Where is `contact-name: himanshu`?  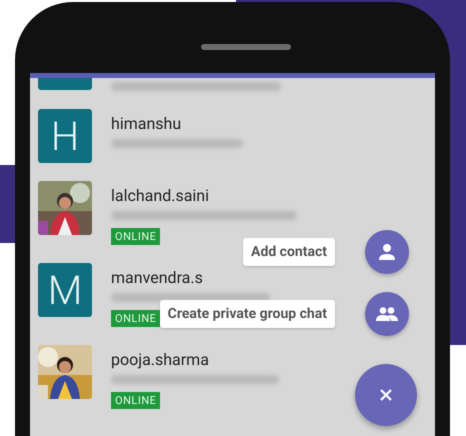 contact-name: himanshu is located at coordinates (177, 123).